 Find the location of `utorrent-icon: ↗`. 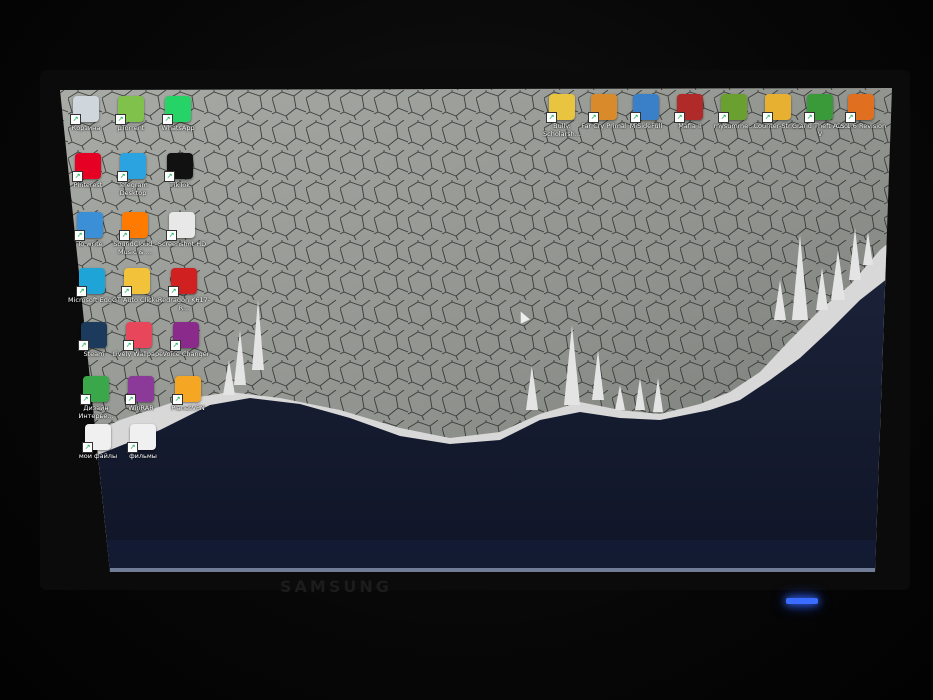

utorrent-icon: ↗ is located at coordinates (129, 110).